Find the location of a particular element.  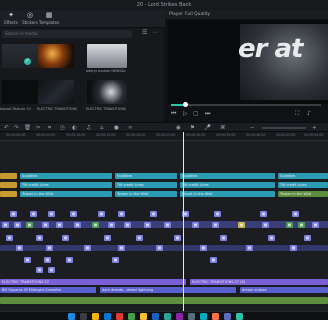

media-thumb-1: ✓ is located at coordinates (20, 56).